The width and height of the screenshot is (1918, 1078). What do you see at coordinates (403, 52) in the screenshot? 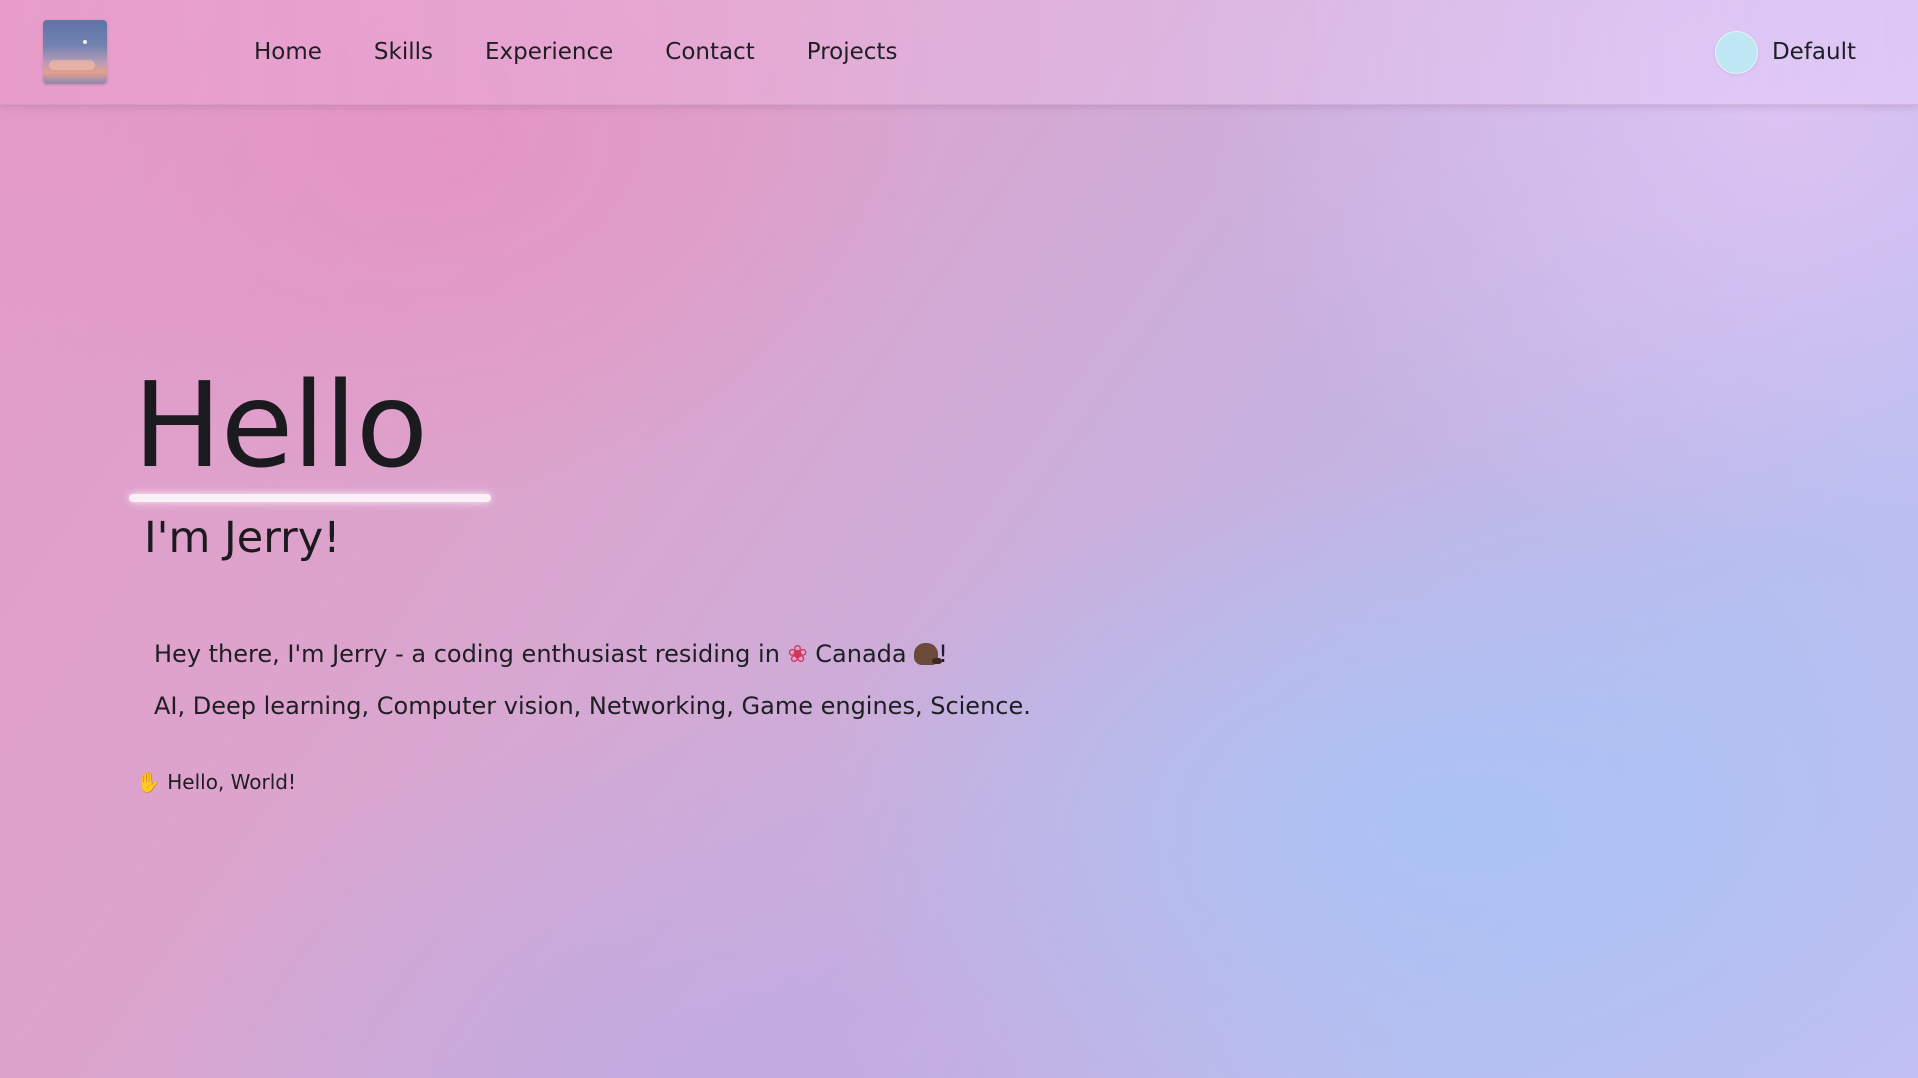
I see `nav-link-skills: Skills` at bounding box center [403, 52].